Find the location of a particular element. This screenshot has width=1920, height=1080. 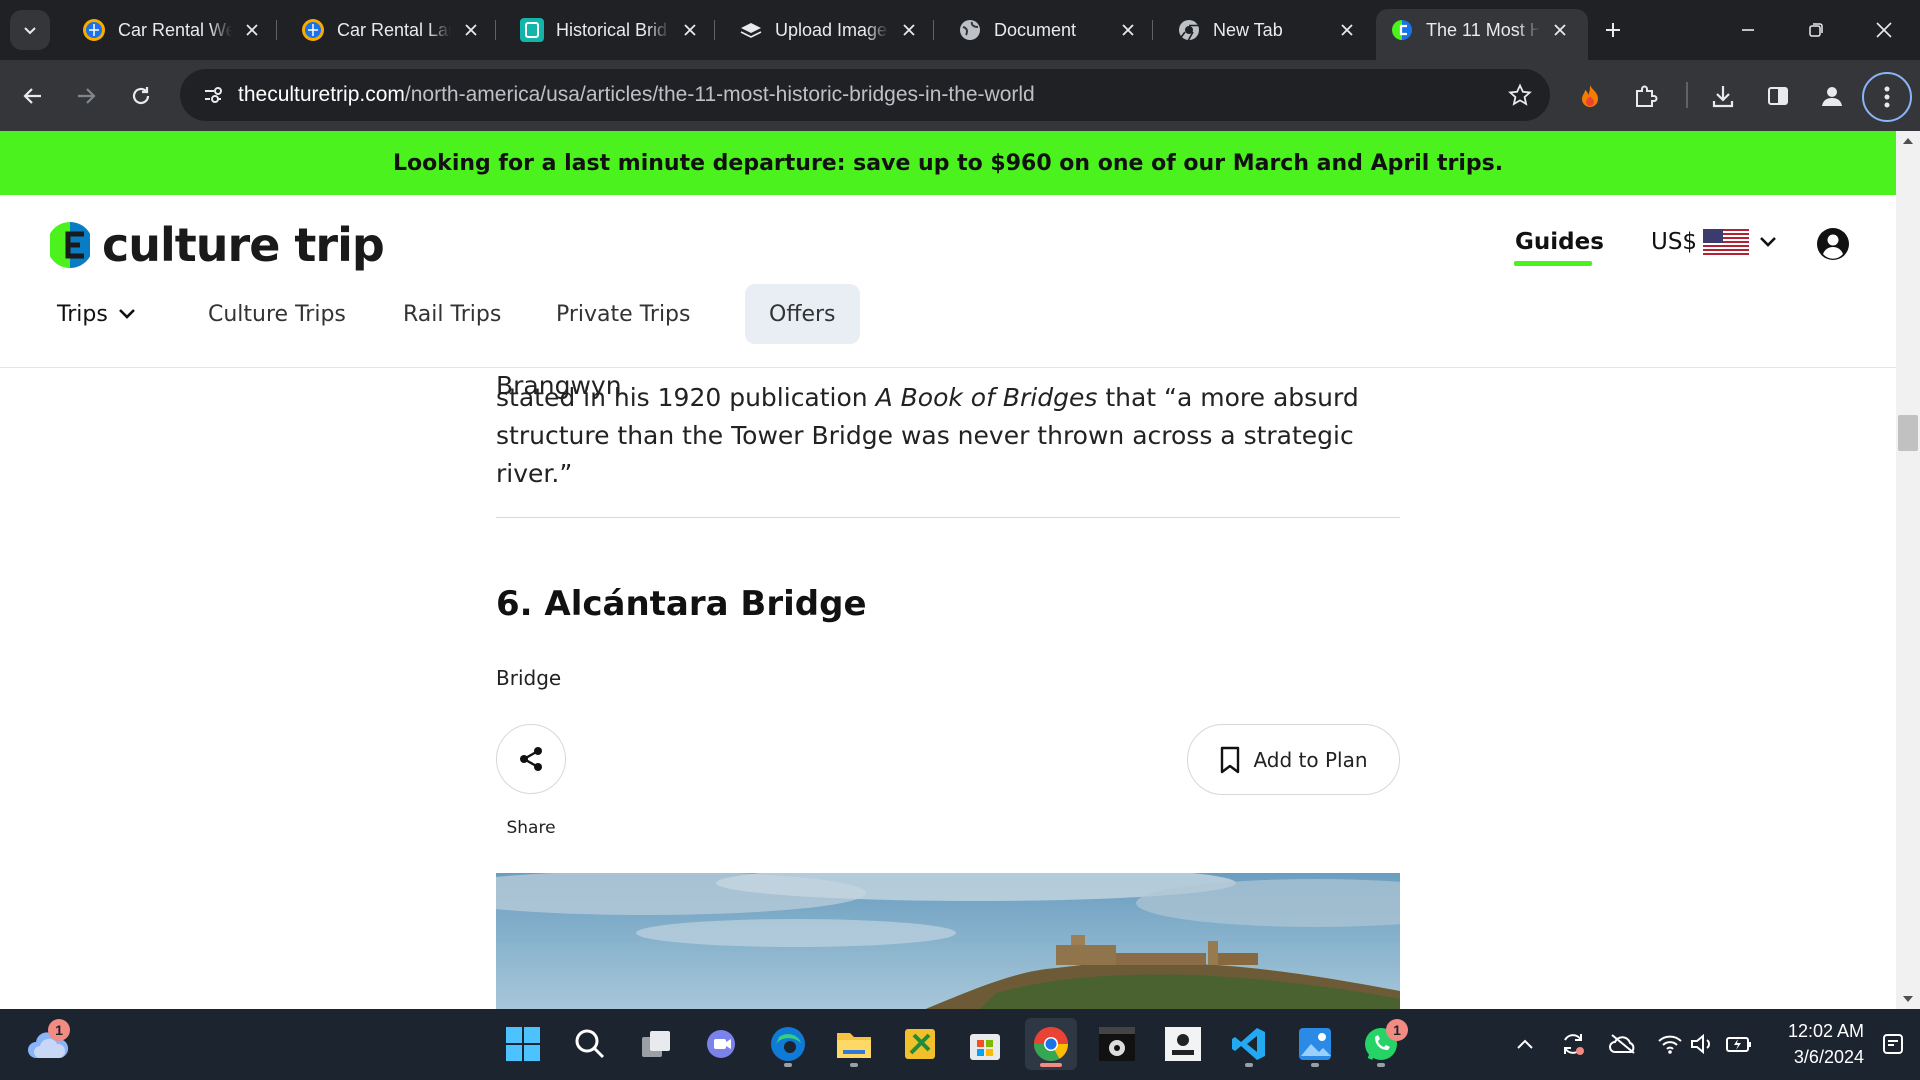

forward-button is located at coordinates (86, 96).